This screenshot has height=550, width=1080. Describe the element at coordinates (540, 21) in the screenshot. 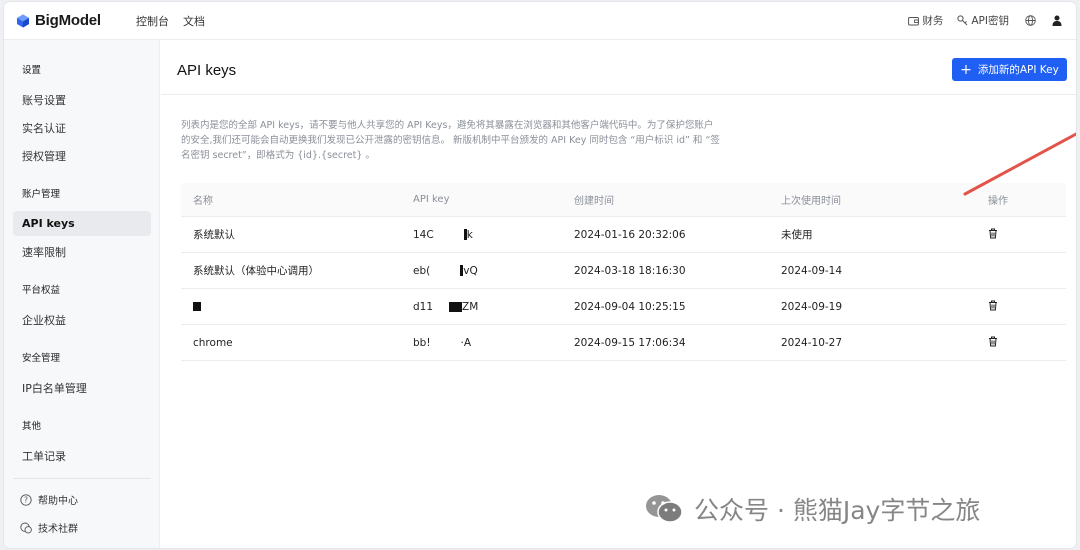

I see `top-navbar: BigModel 控制台 文档 财务 API密钥` at that location.